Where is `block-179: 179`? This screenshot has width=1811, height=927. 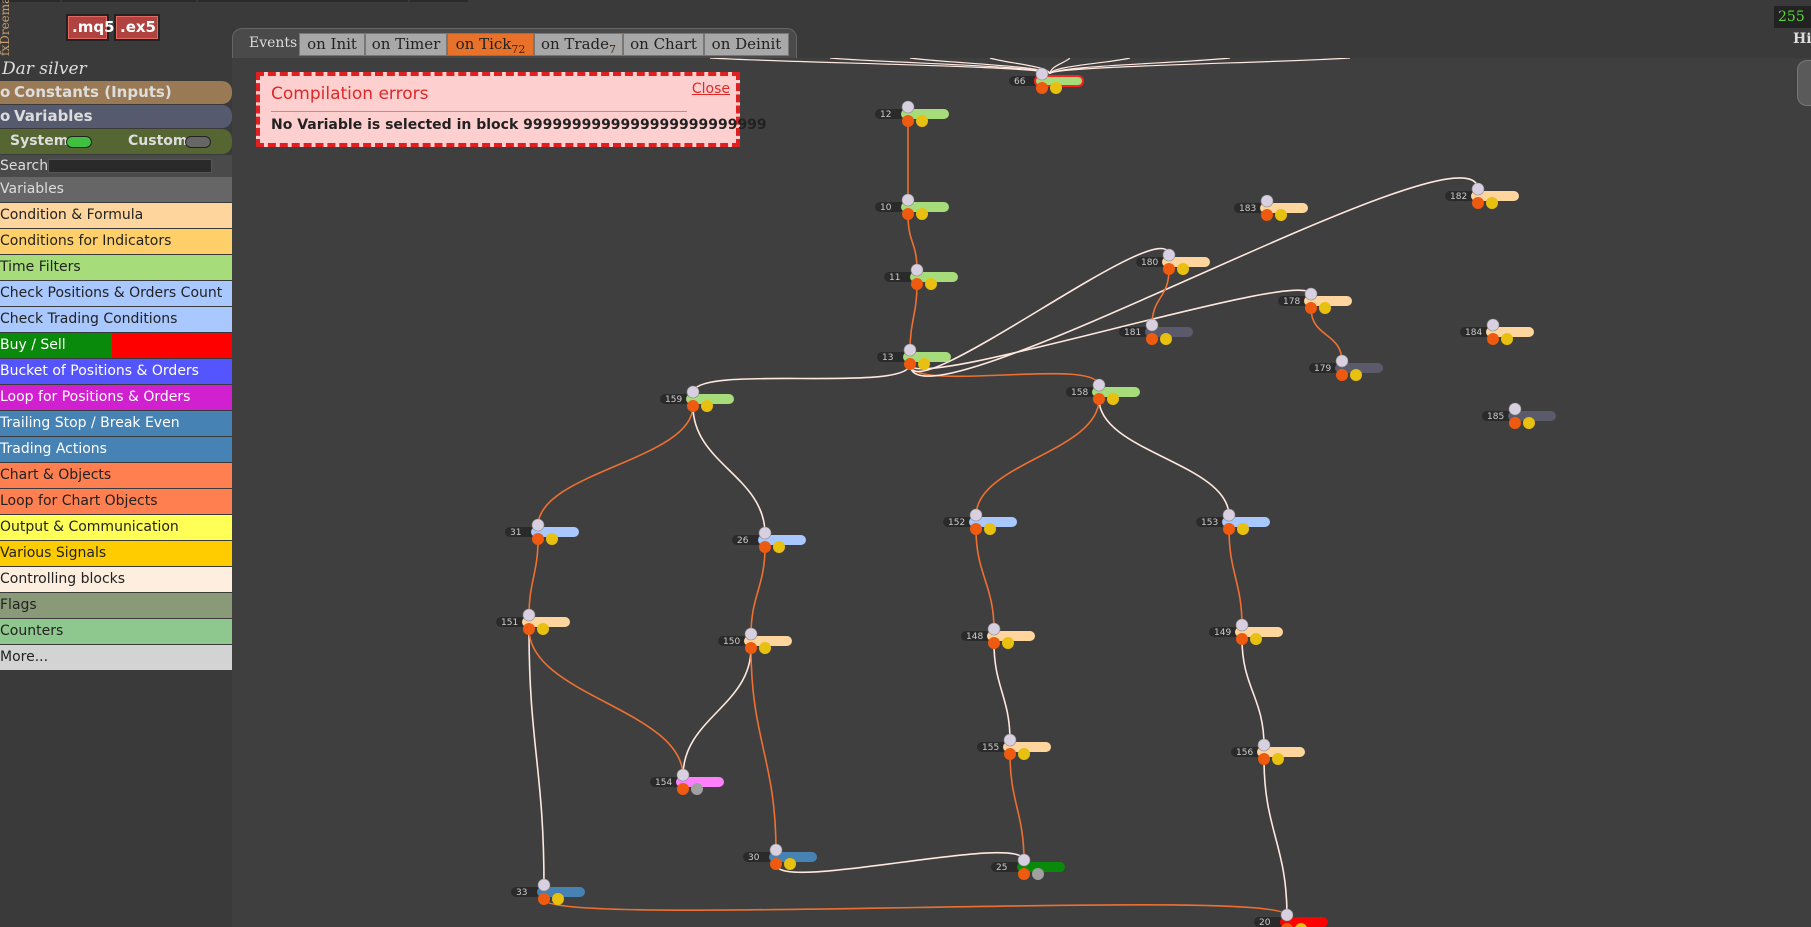 block-179: 179 is located at coordinates (1346, 367).